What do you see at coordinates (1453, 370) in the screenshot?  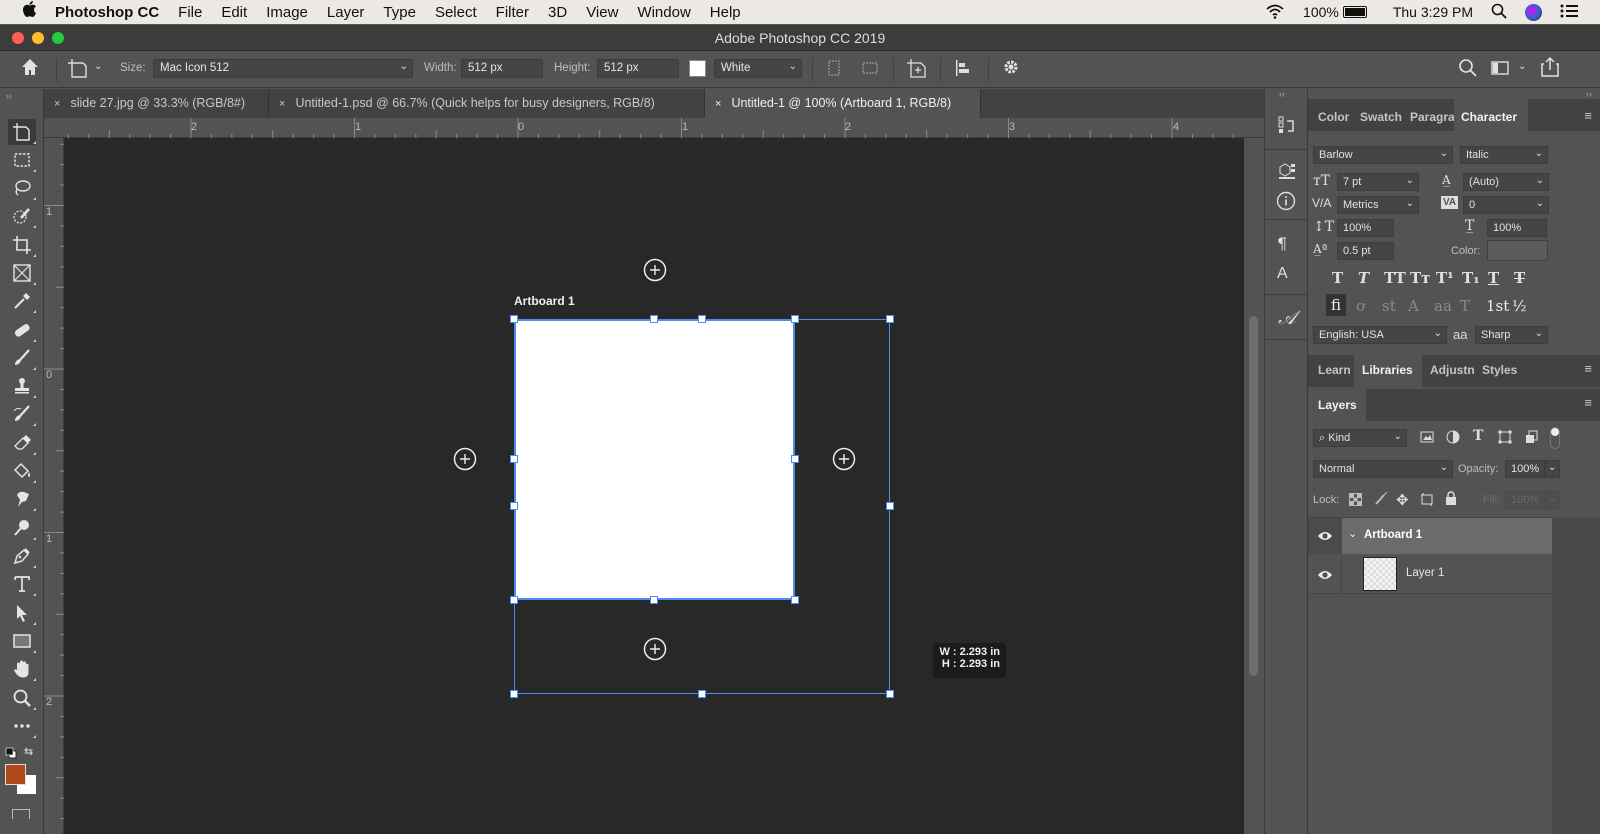 I see `tab-adjustments: Adjustn` at bounding box center [1453, 370].